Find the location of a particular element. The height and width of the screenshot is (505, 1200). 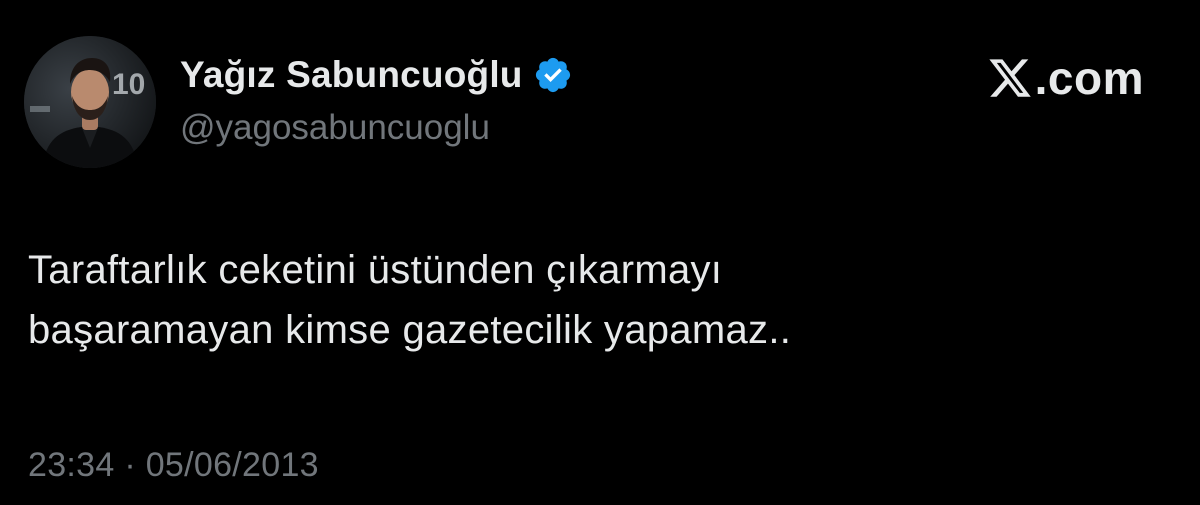

author-name: Yağız Sabuncuoğlu is located at coordinates (351, 75).